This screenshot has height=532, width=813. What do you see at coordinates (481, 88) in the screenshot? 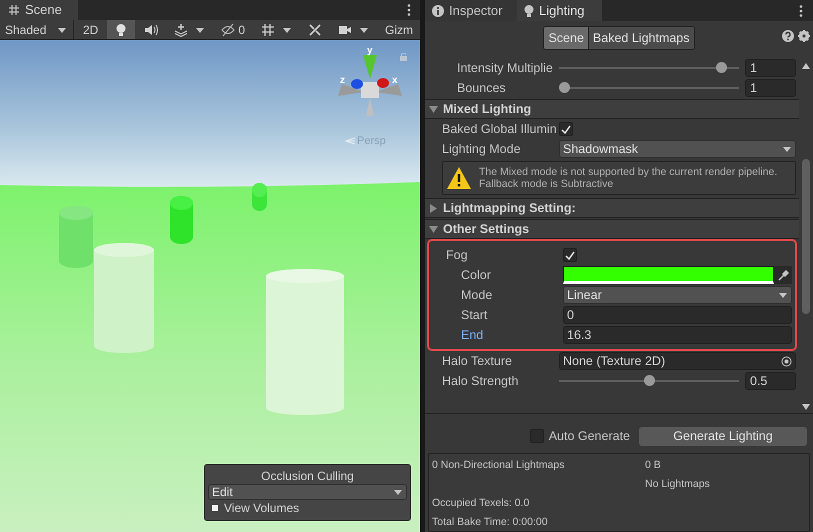
I see `field-label: Bounces` at bounding box center [481, 88].